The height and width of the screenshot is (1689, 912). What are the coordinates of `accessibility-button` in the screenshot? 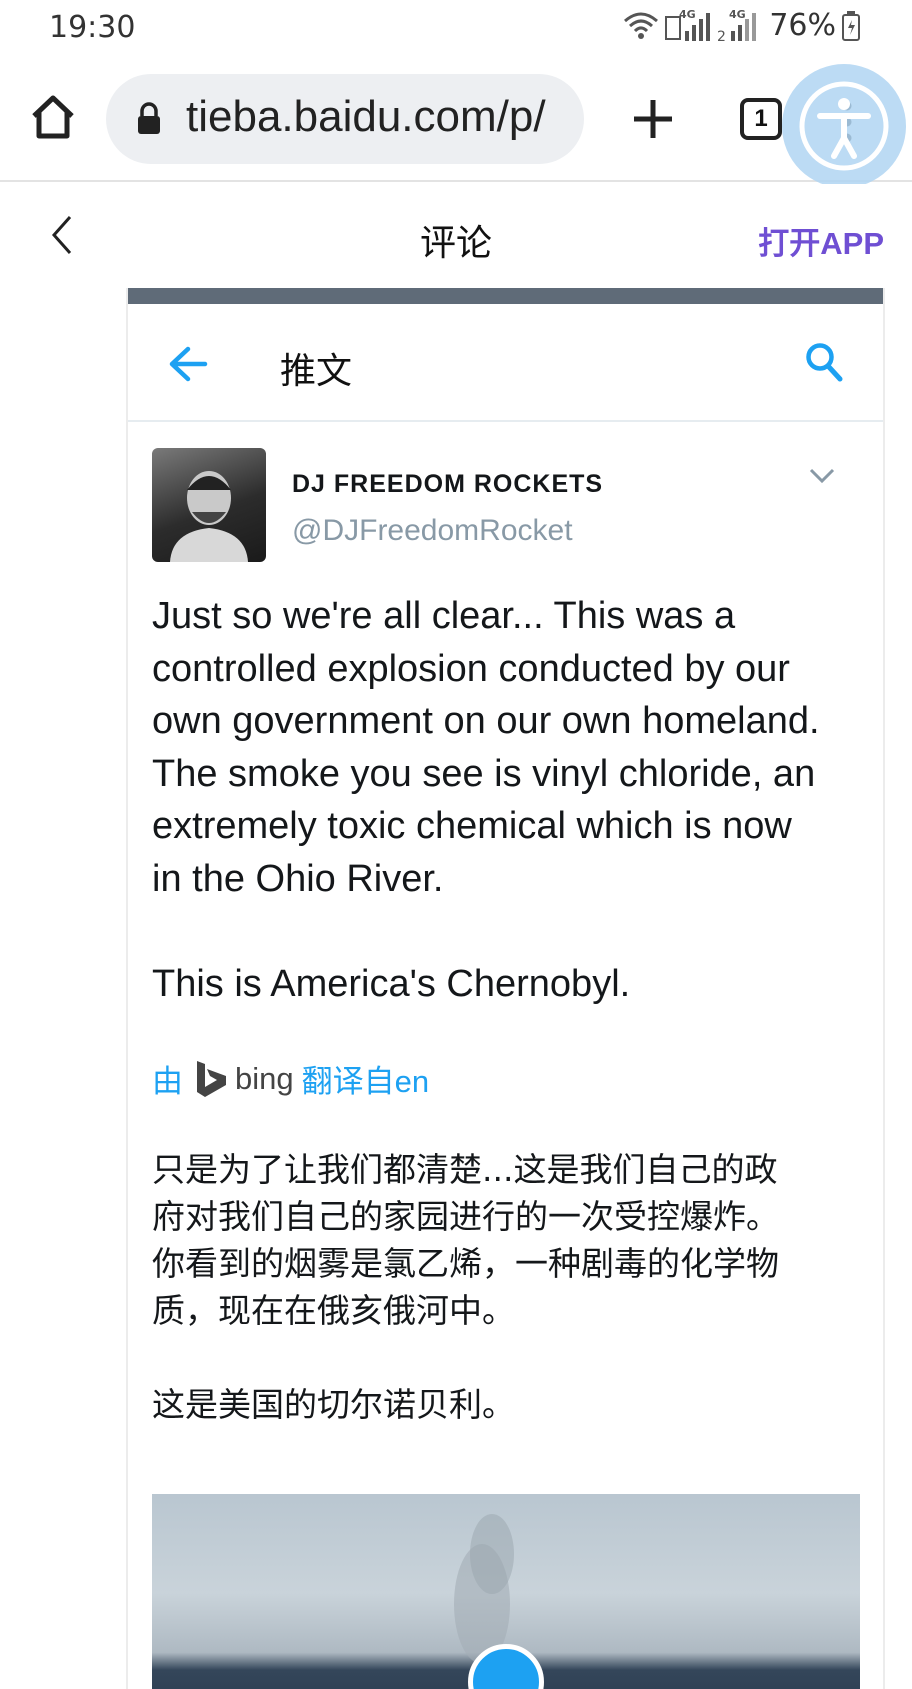 It's located at (844, 126).